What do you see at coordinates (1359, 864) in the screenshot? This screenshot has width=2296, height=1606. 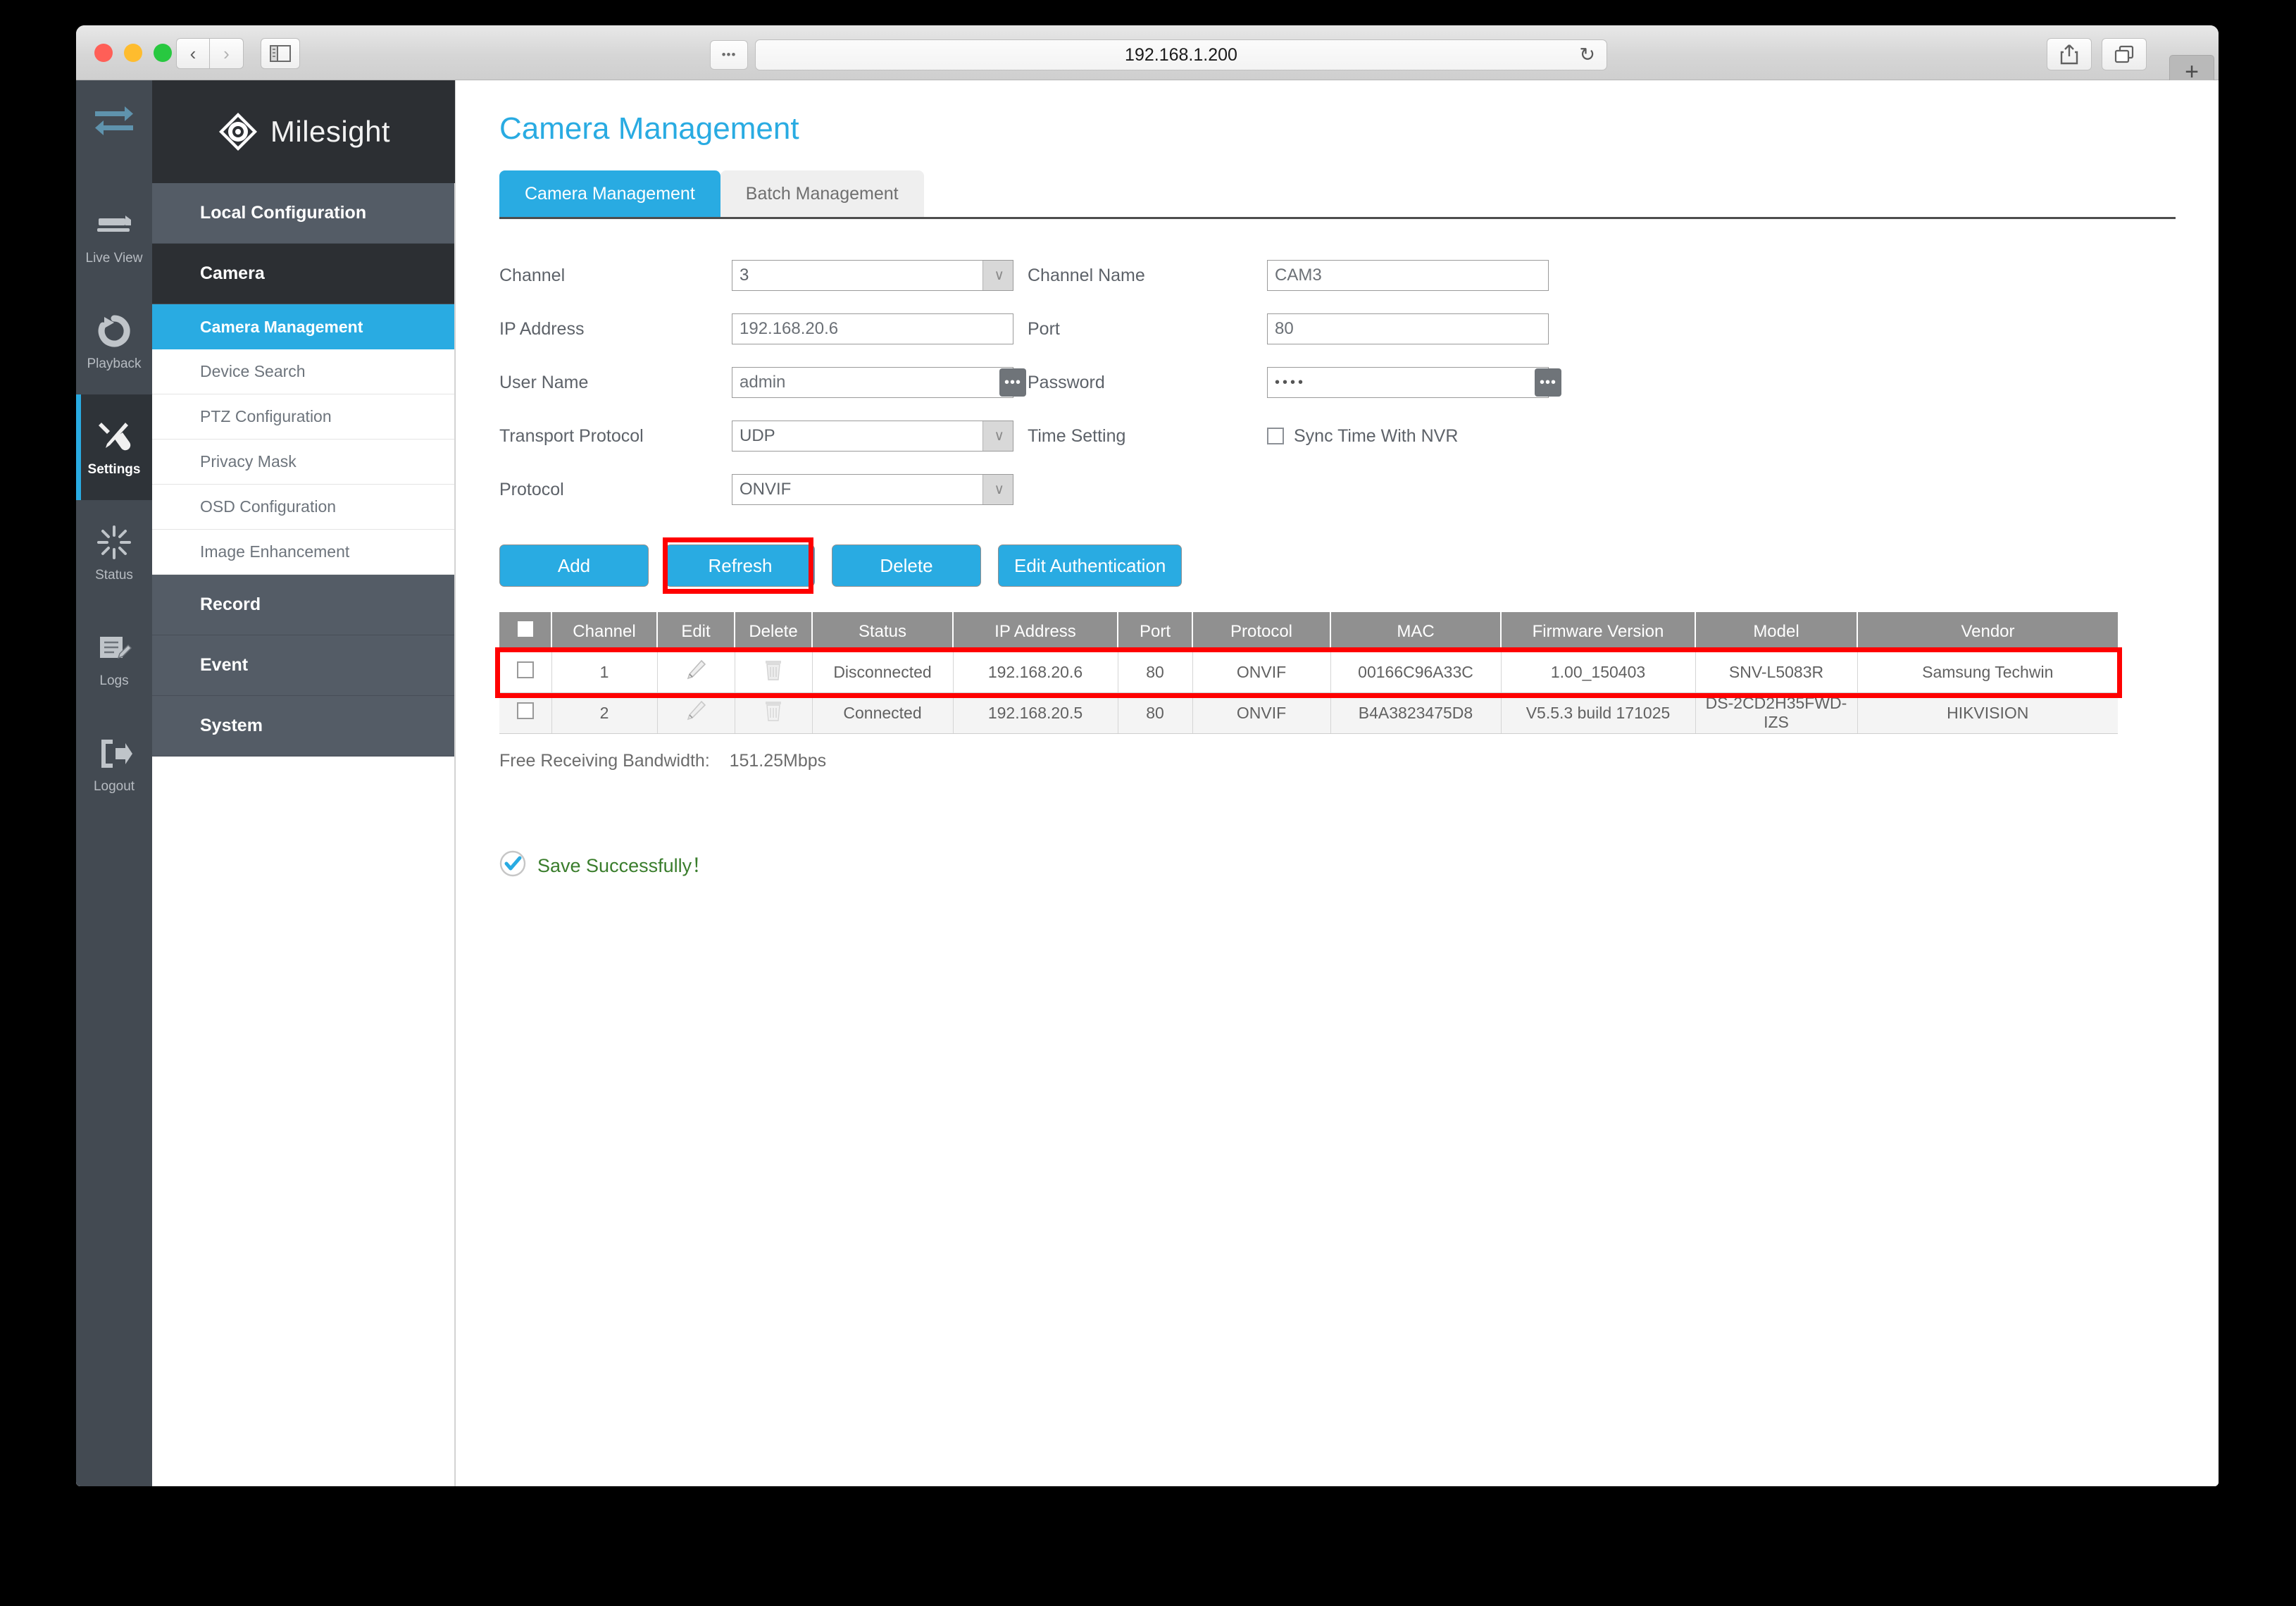 I see `save-status-message: Save Successfully！` at bounding box center [1359, 864].